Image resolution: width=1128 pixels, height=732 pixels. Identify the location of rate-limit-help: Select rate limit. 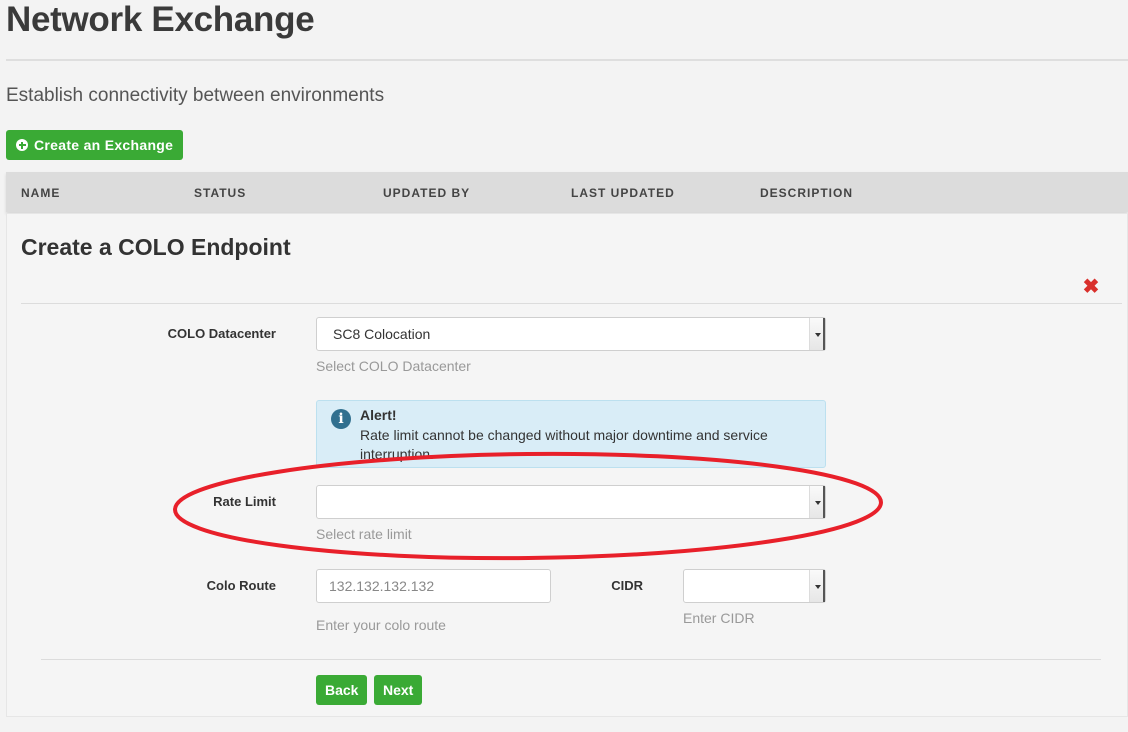
(364, 534).